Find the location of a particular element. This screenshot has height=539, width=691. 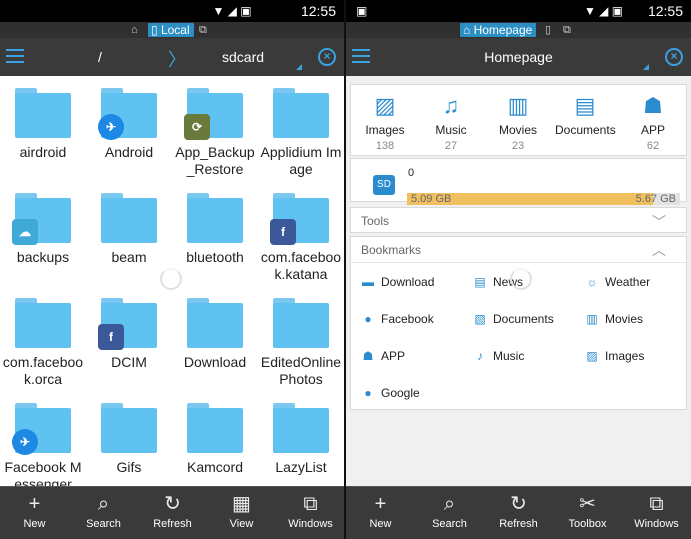

search-icon: ⌕ is located at coordinates (449, 504).